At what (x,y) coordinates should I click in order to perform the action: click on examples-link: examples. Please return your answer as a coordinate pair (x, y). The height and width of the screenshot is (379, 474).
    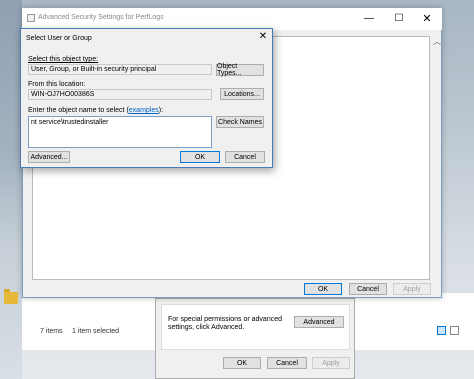
    Looking at the image, I should click on (144, 110).